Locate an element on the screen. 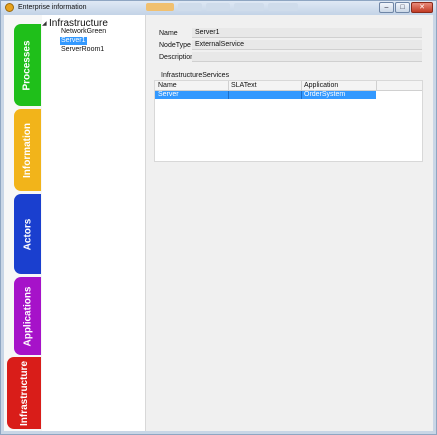 Image resolution: width=437 pixels, height=435 pixels. name-field-row: Name Server1 is located at coordinates (294, 33).